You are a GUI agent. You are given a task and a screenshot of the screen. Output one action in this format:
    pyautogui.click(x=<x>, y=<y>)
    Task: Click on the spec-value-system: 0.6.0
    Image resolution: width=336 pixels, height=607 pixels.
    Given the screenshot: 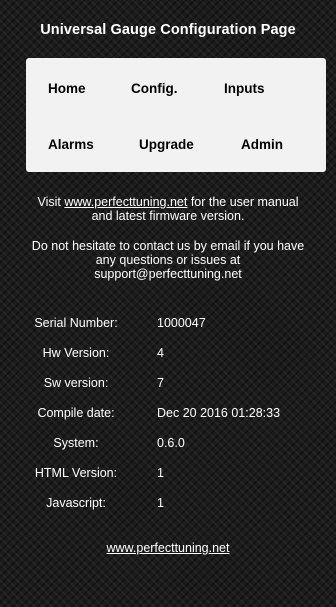 What is the action you would take?
    pyautogui.click(x=171, y=443)
    